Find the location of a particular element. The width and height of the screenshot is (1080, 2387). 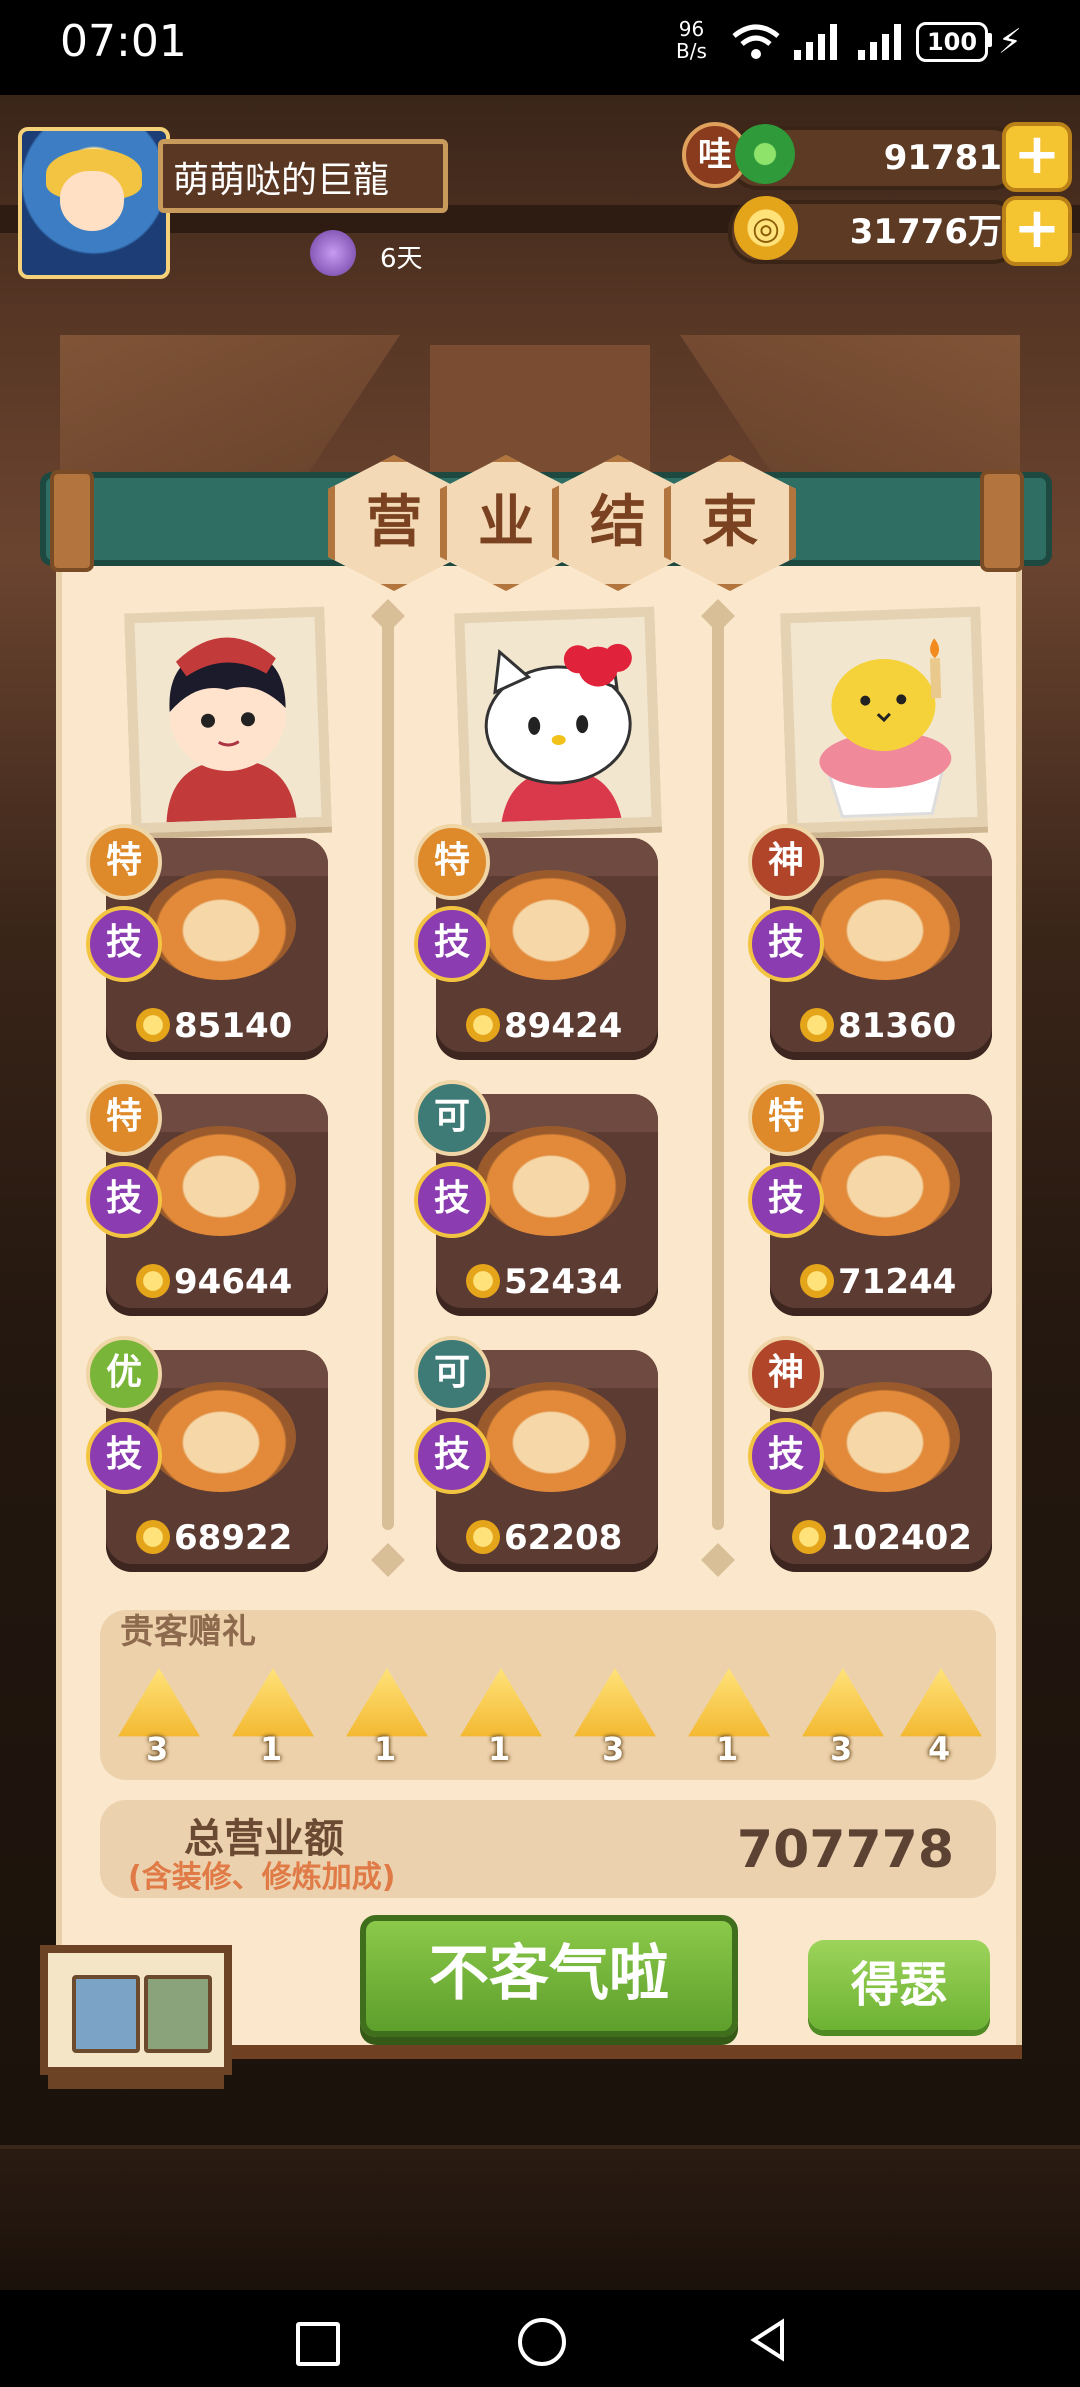

home-button is located at coordinates (542, 2342).